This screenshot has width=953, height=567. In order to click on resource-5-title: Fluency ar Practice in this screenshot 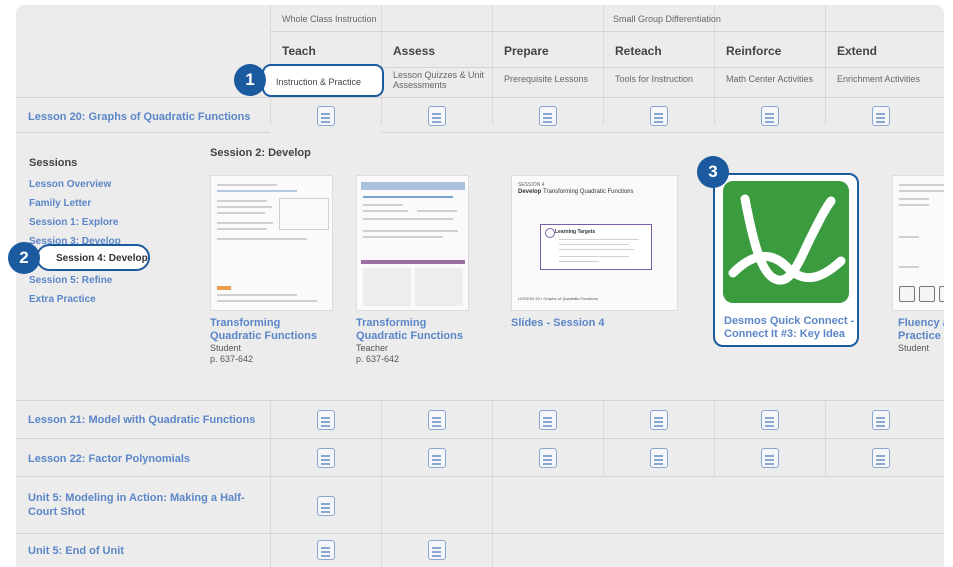, I will do `click(921, 330)`.